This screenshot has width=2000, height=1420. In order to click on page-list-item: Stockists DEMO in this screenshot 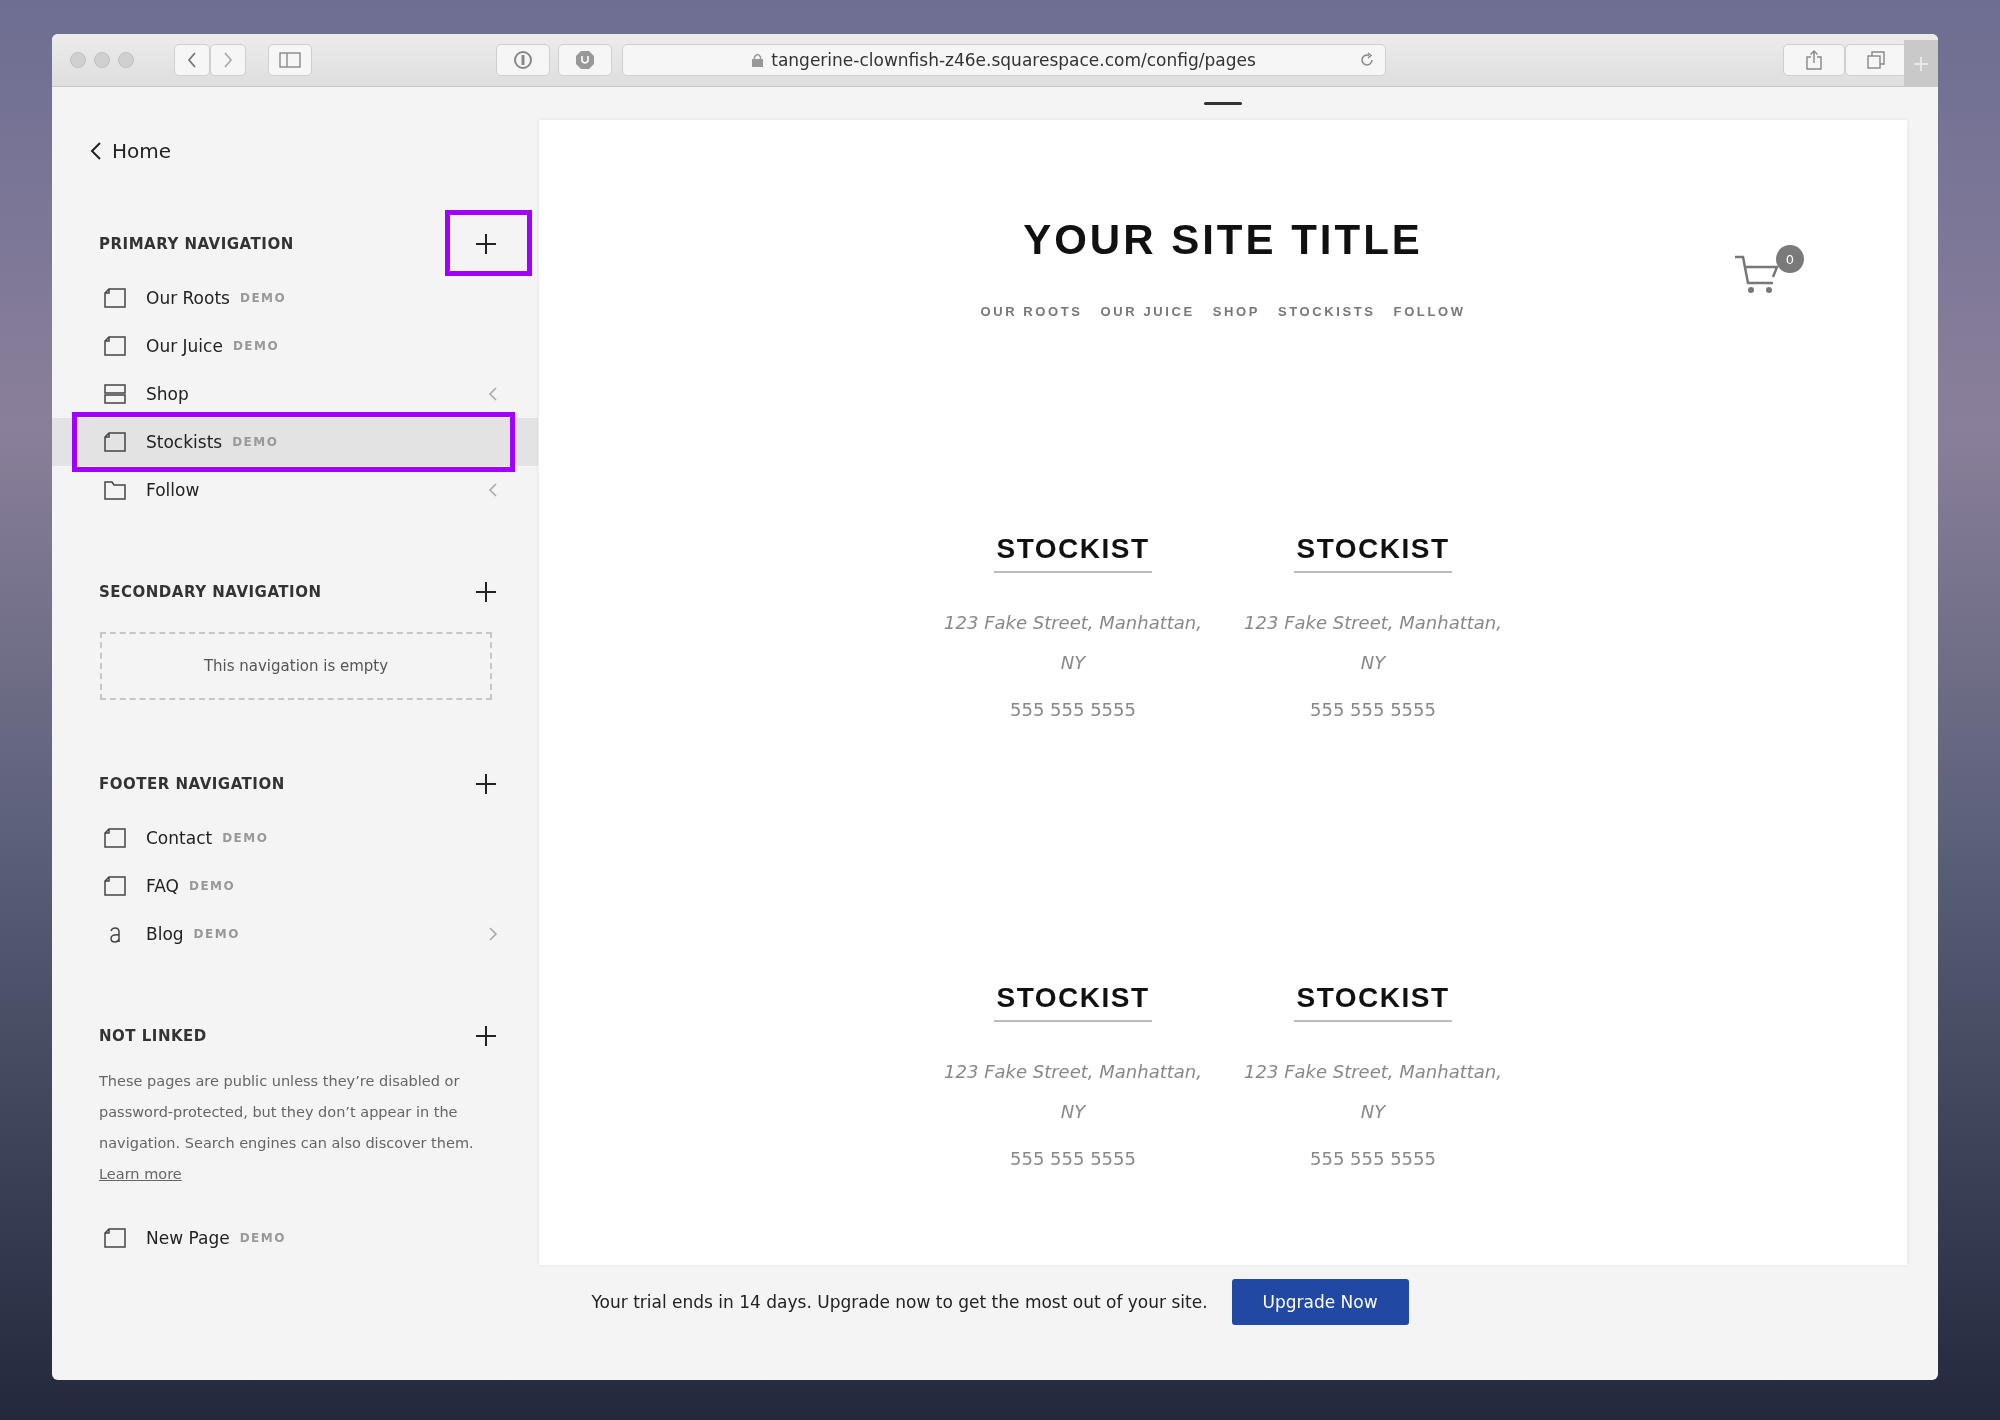, I will do `click(295, 442)`.